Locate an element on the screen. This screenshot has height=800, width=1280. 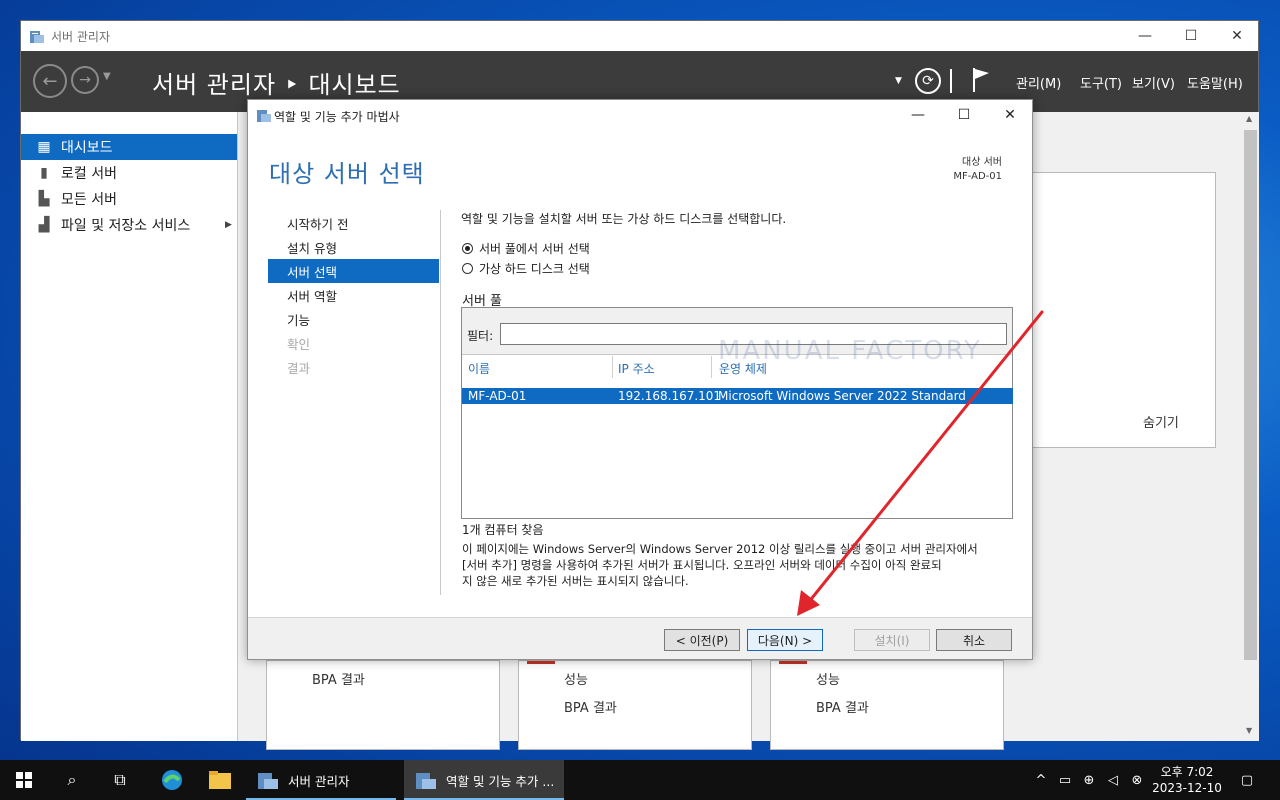
step-installation-type: 설치 유형 is located at coordinates (353, 247).